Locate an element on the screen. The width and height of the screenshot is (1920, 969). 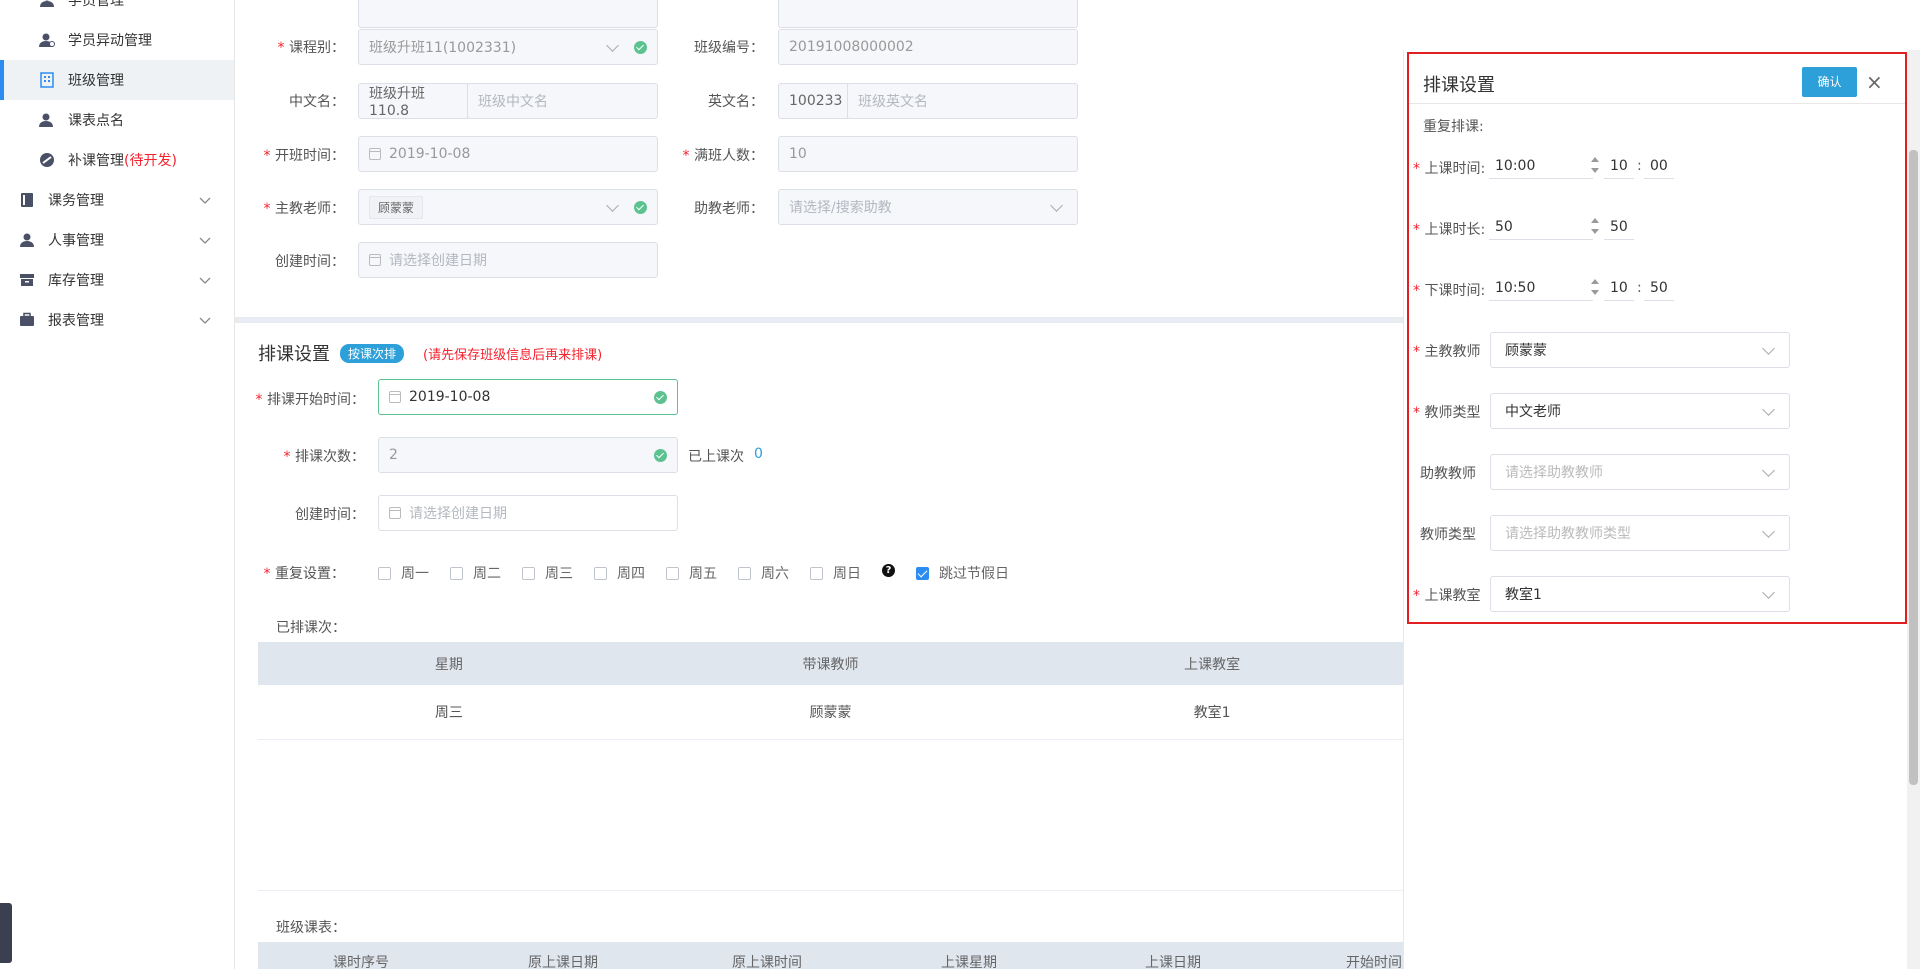
sidebar-item-makeup: 补课管理 (待开发) is located at coordinates (117, 160).